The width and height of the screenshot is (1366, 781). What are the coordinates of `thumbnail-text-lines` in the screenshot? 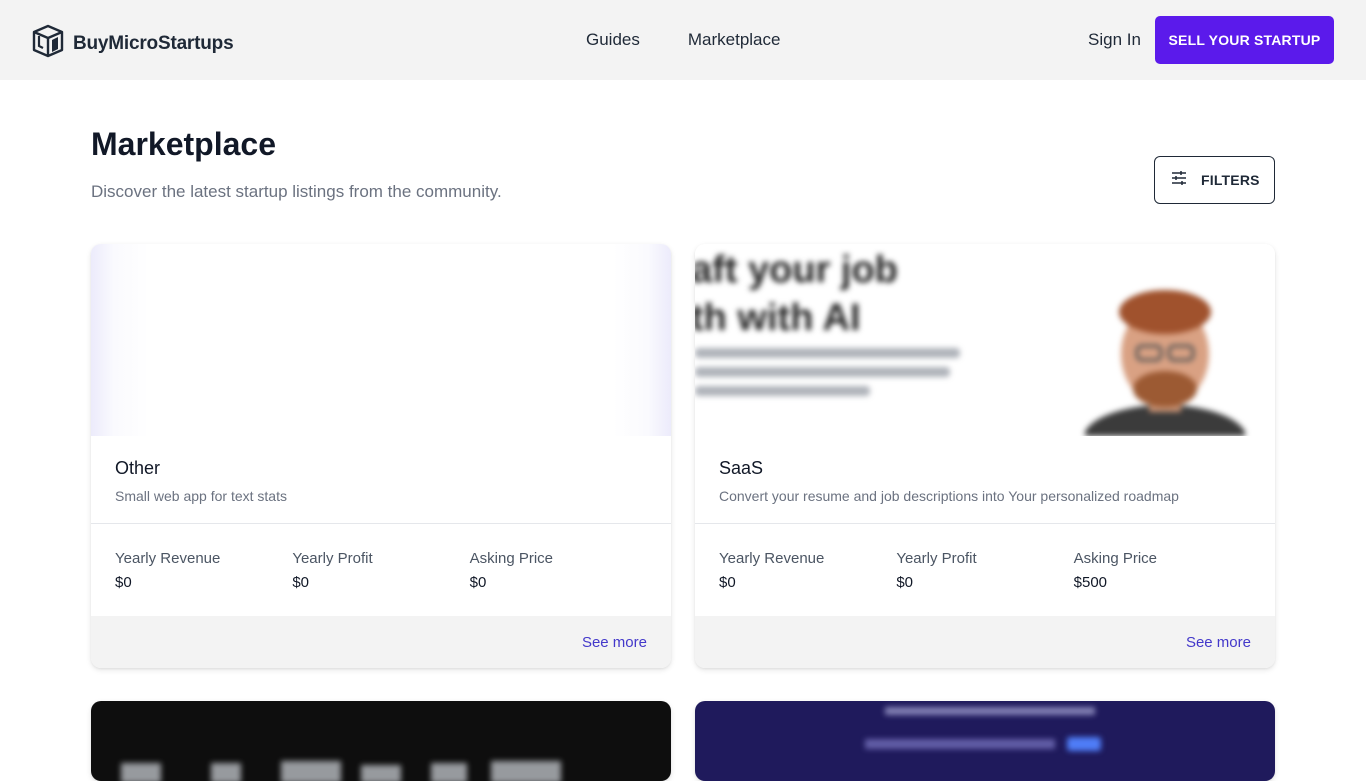 It's located at (835, 376).